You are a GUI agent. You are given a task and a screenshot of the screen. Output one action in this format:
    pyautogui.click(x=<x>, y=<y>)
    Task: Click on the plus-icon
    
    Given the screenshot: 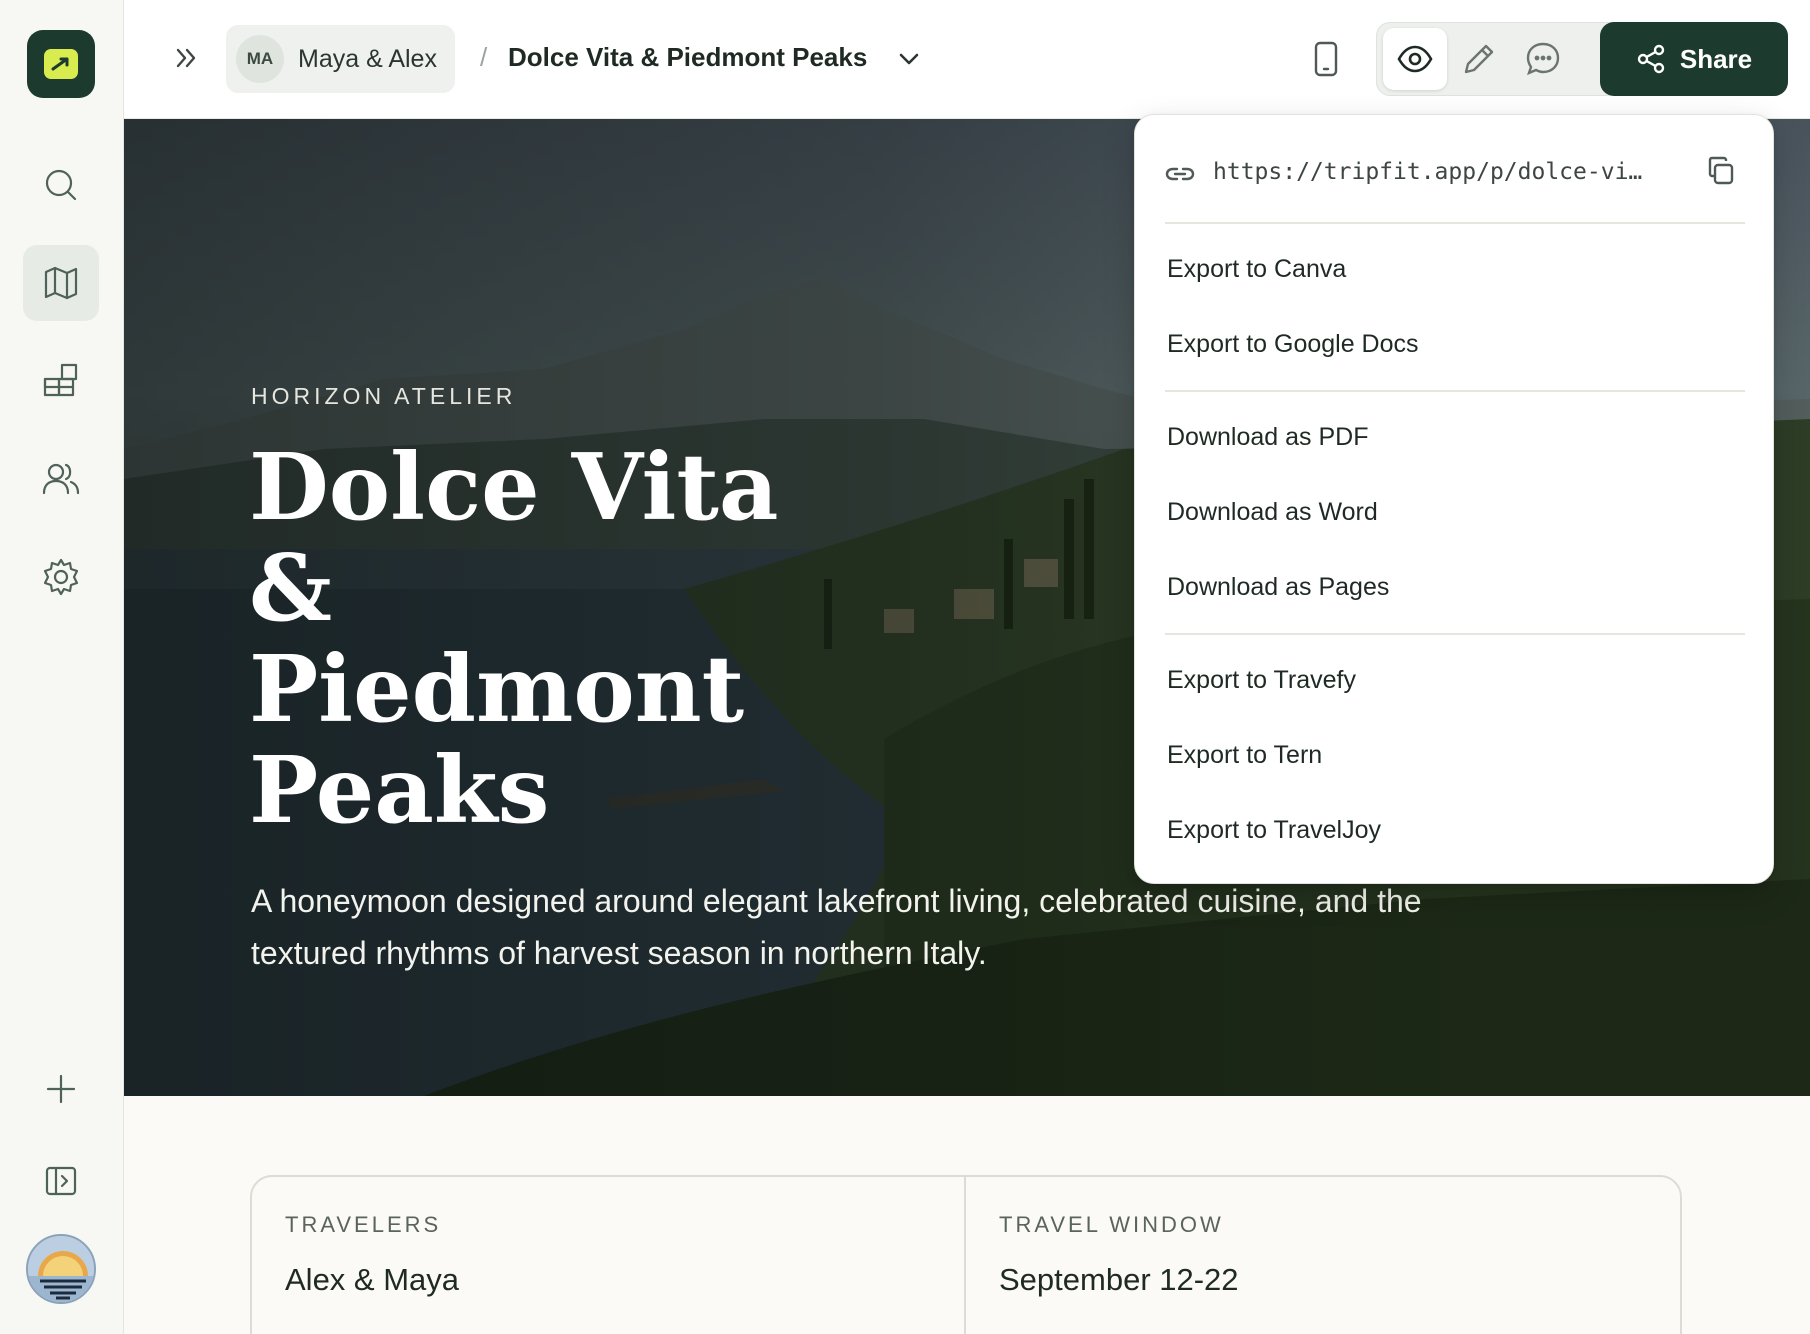 What is the action you would take?
    pyautogui.click(x=61, y=1089)
    